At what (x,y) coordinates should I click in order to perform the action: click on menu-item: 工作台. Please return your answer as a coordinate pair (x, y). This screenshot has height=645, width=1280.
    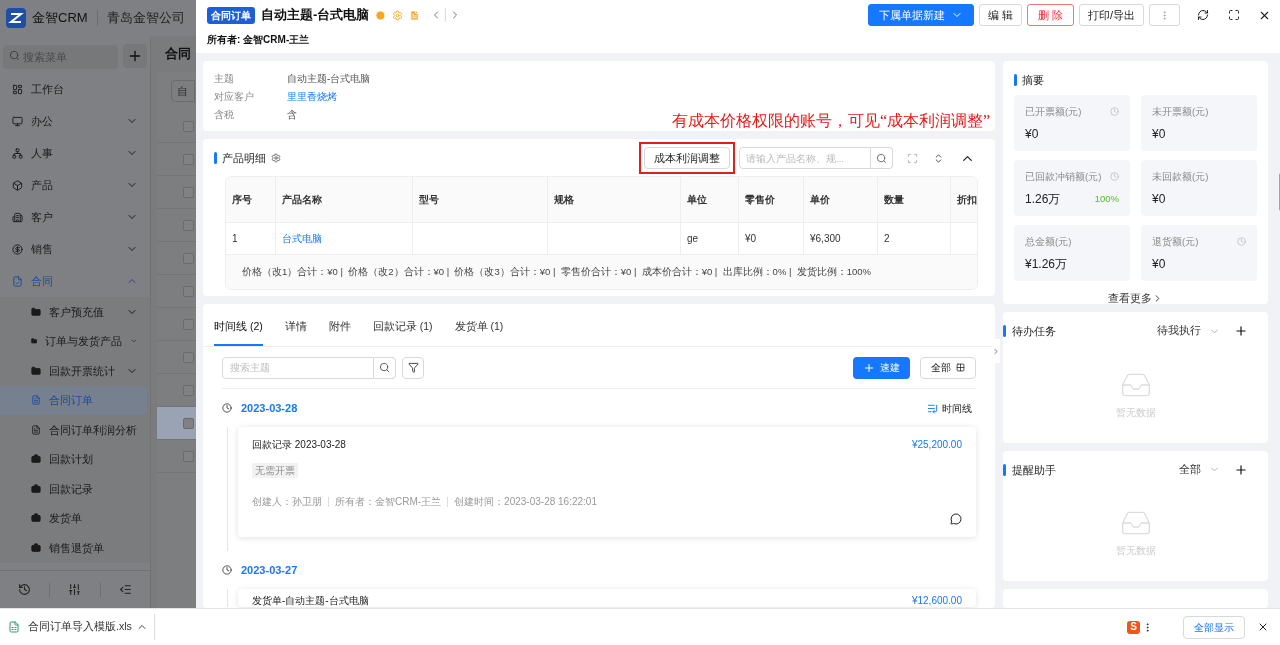
    Looking at the image, I should click on (75, 89).